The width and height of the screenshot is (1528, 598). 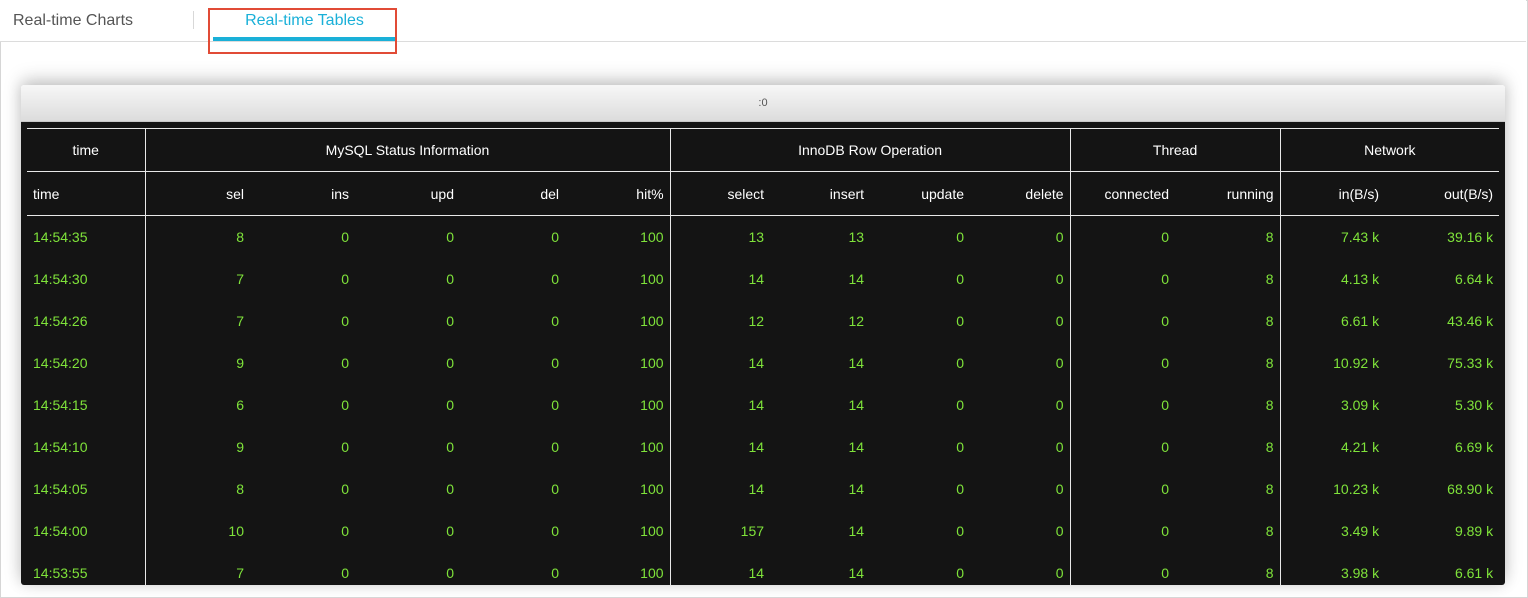 What do you see at coordinates (86, 363) in the screenshot?
I see `time-cell: 14:54:20` at bounding box center [86, 363].